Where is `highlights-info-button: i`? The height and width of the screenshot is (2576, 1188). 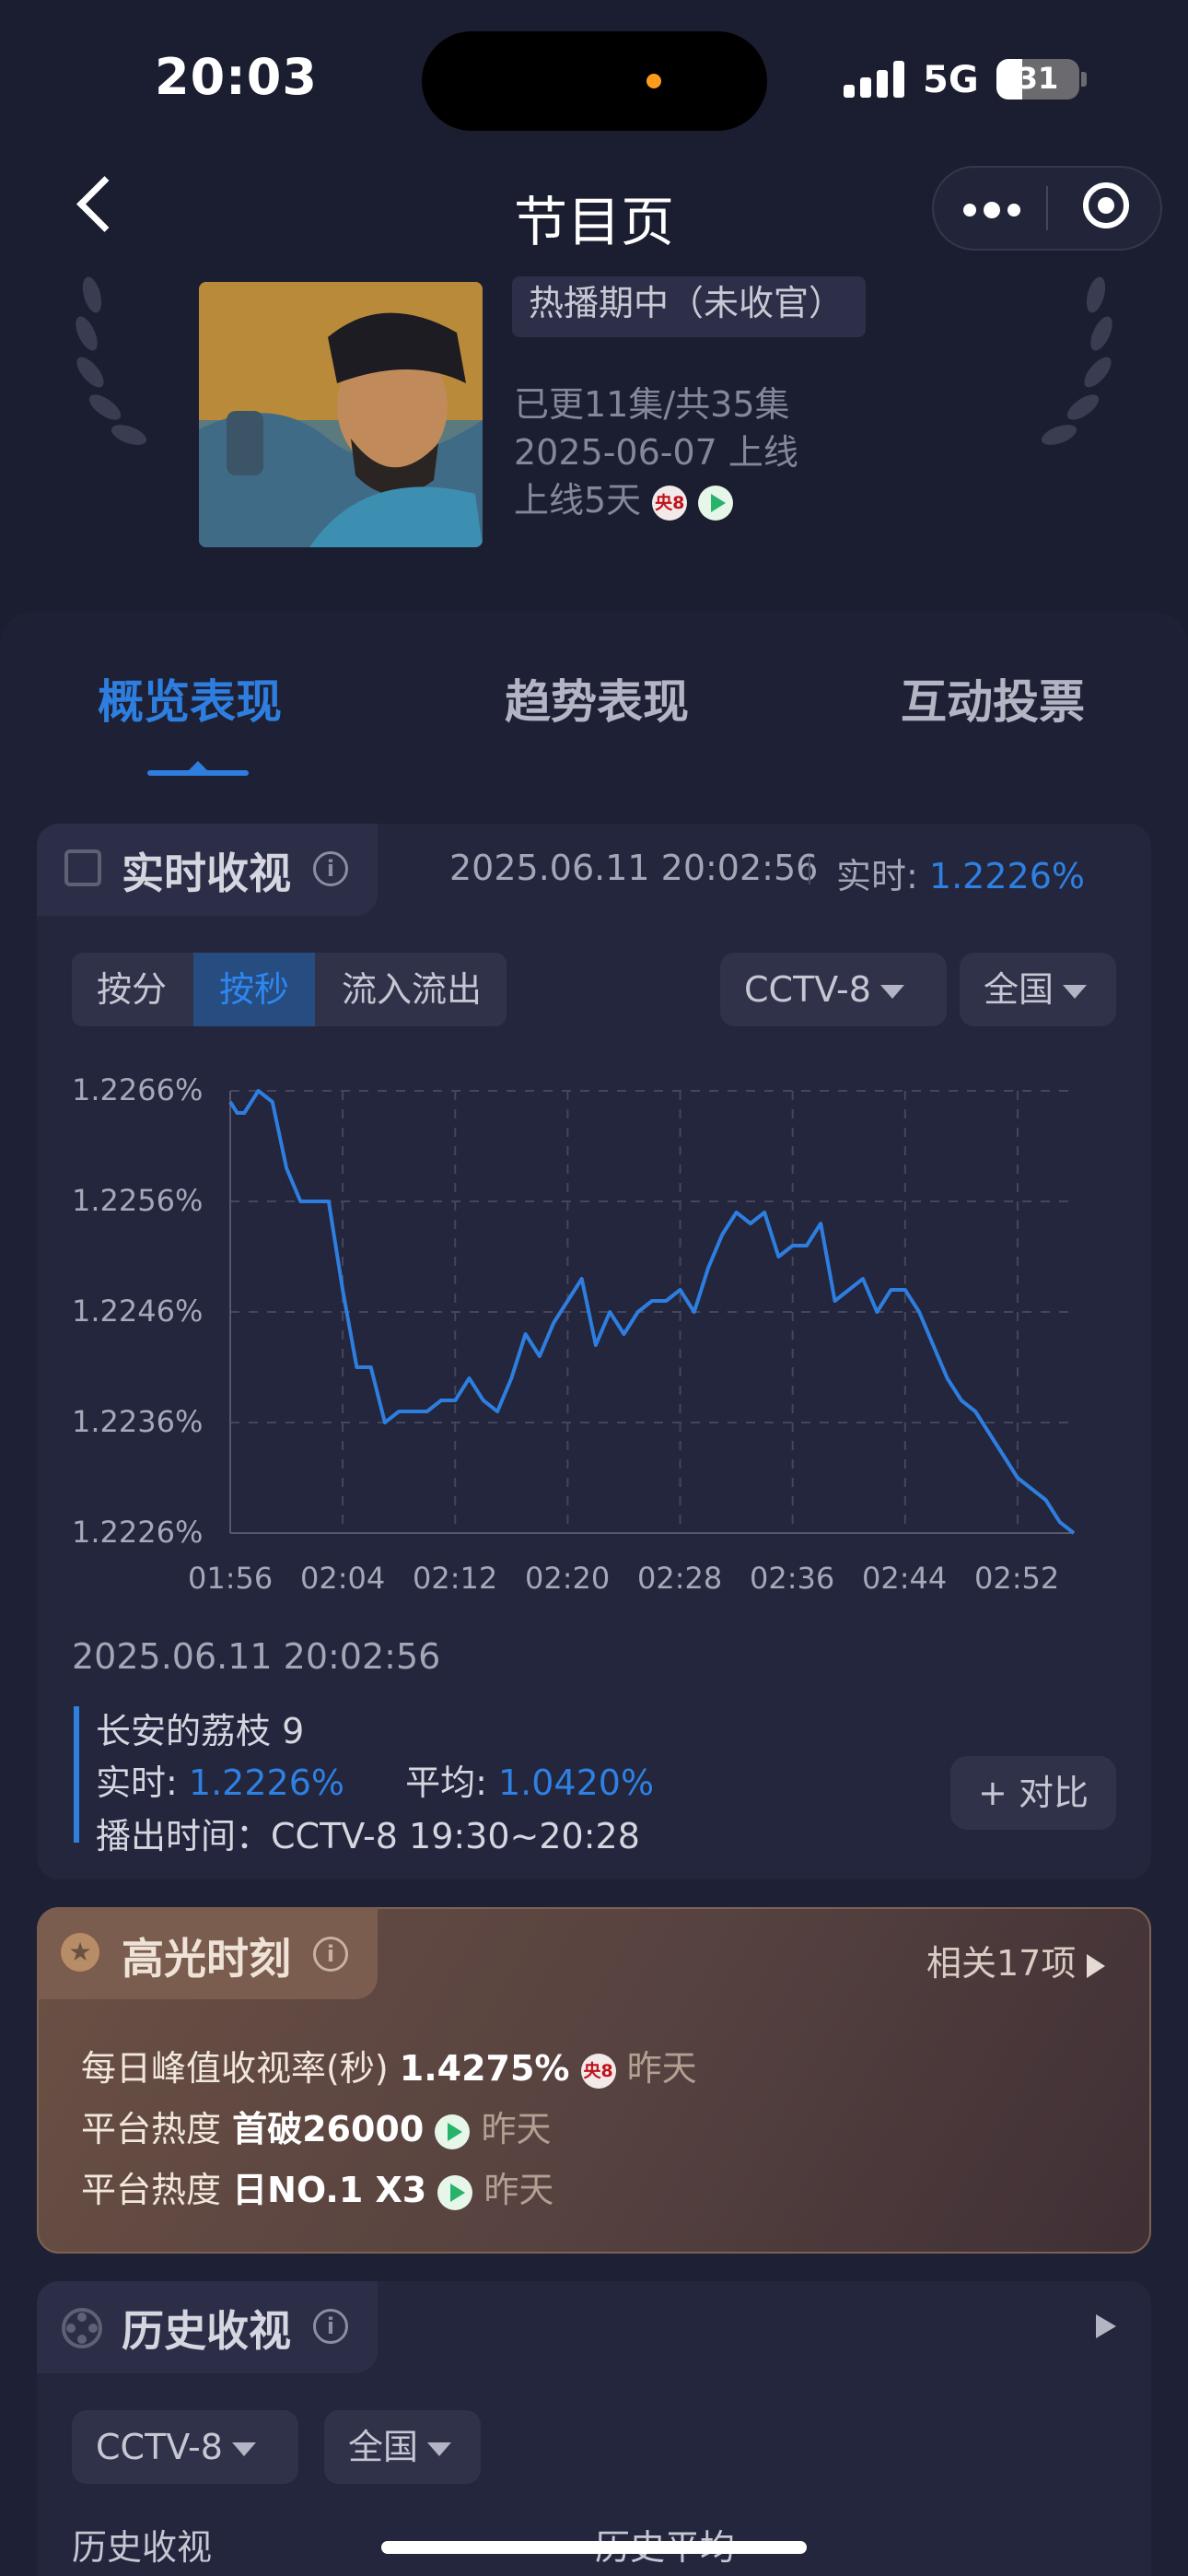
highlights-info-button: i is located at coordinates (330, 1954).